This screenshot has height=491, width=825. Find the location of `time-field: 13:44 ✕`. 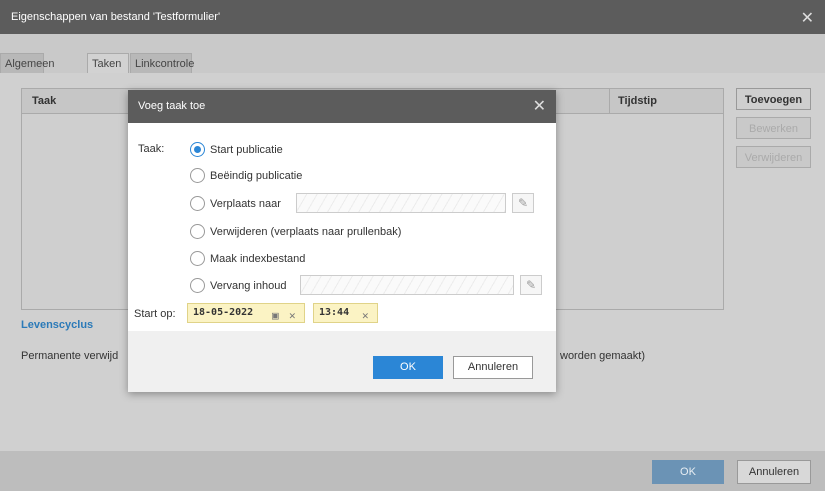

time-field: 13:44 ✕ is located at coordinates (345, 313).